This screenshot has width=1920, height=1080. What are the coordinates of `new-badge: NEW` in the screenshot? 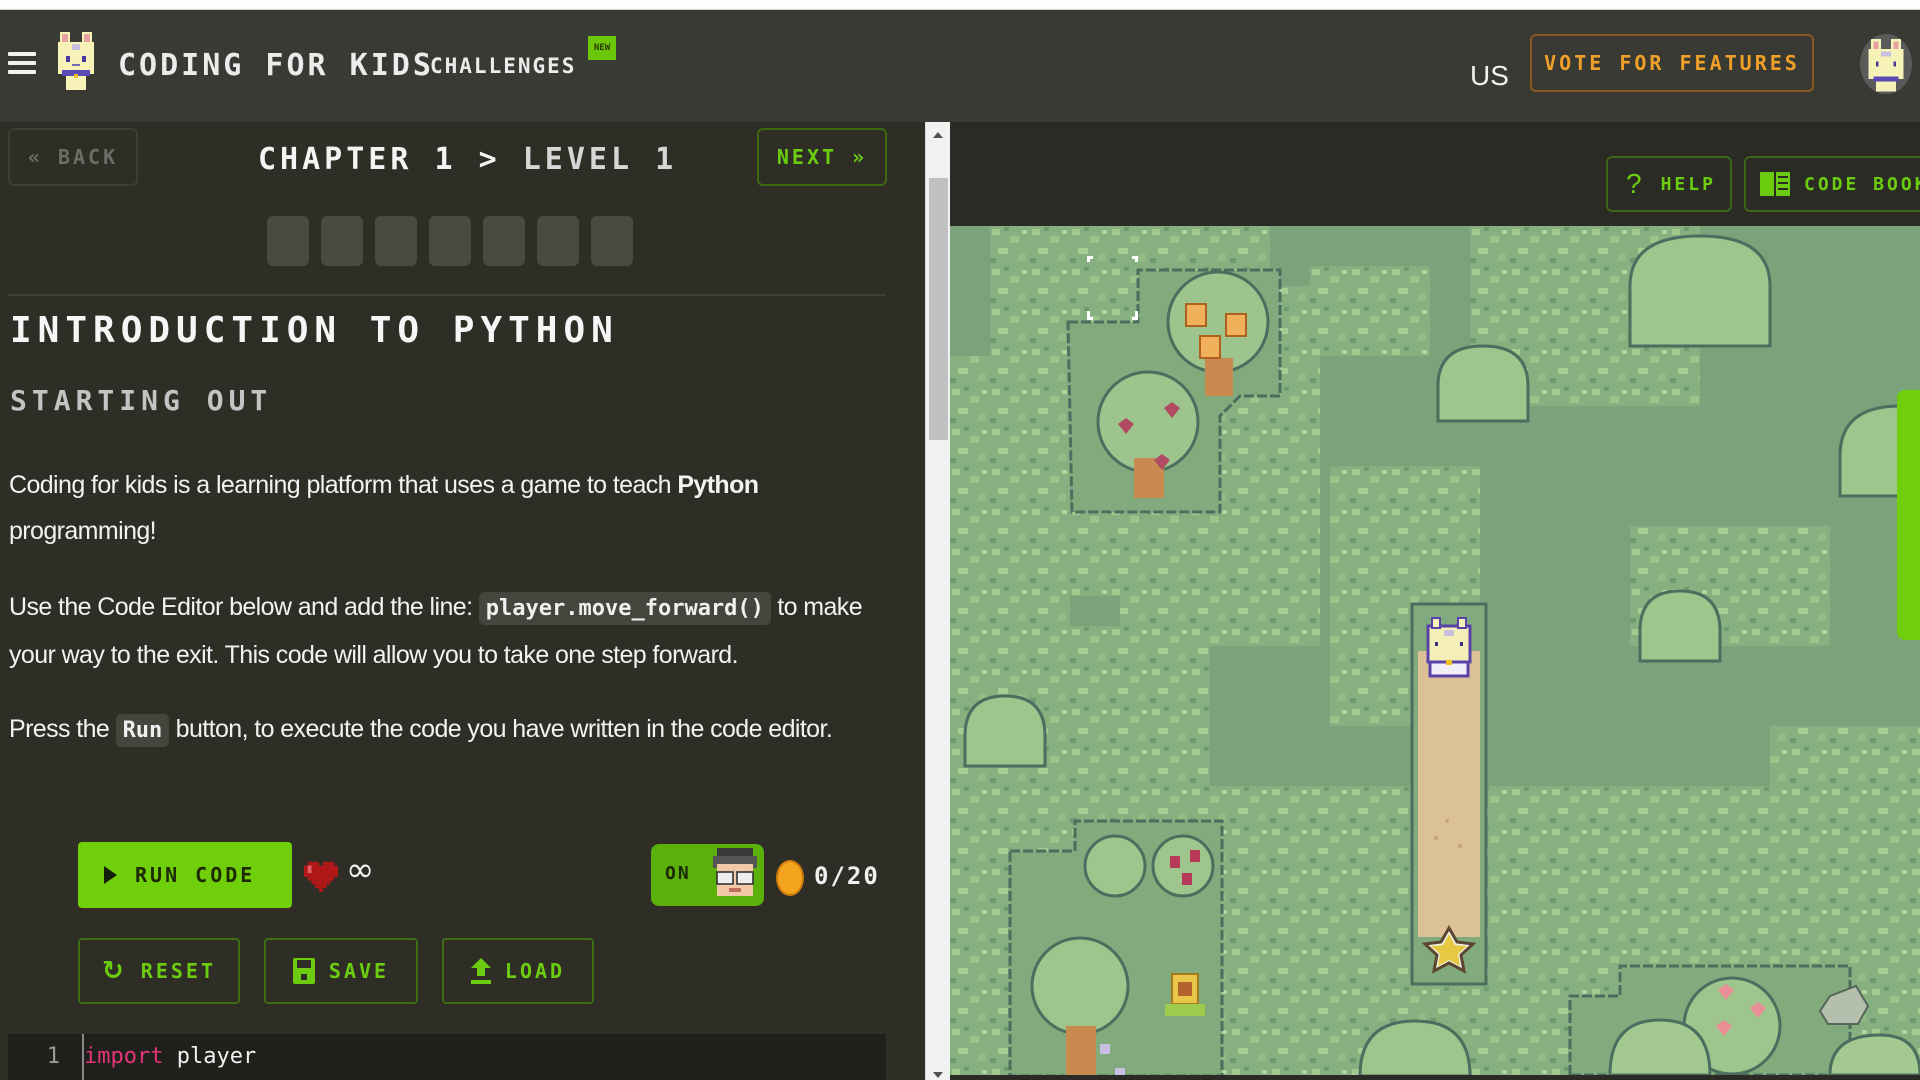 It's located at (602, 48).